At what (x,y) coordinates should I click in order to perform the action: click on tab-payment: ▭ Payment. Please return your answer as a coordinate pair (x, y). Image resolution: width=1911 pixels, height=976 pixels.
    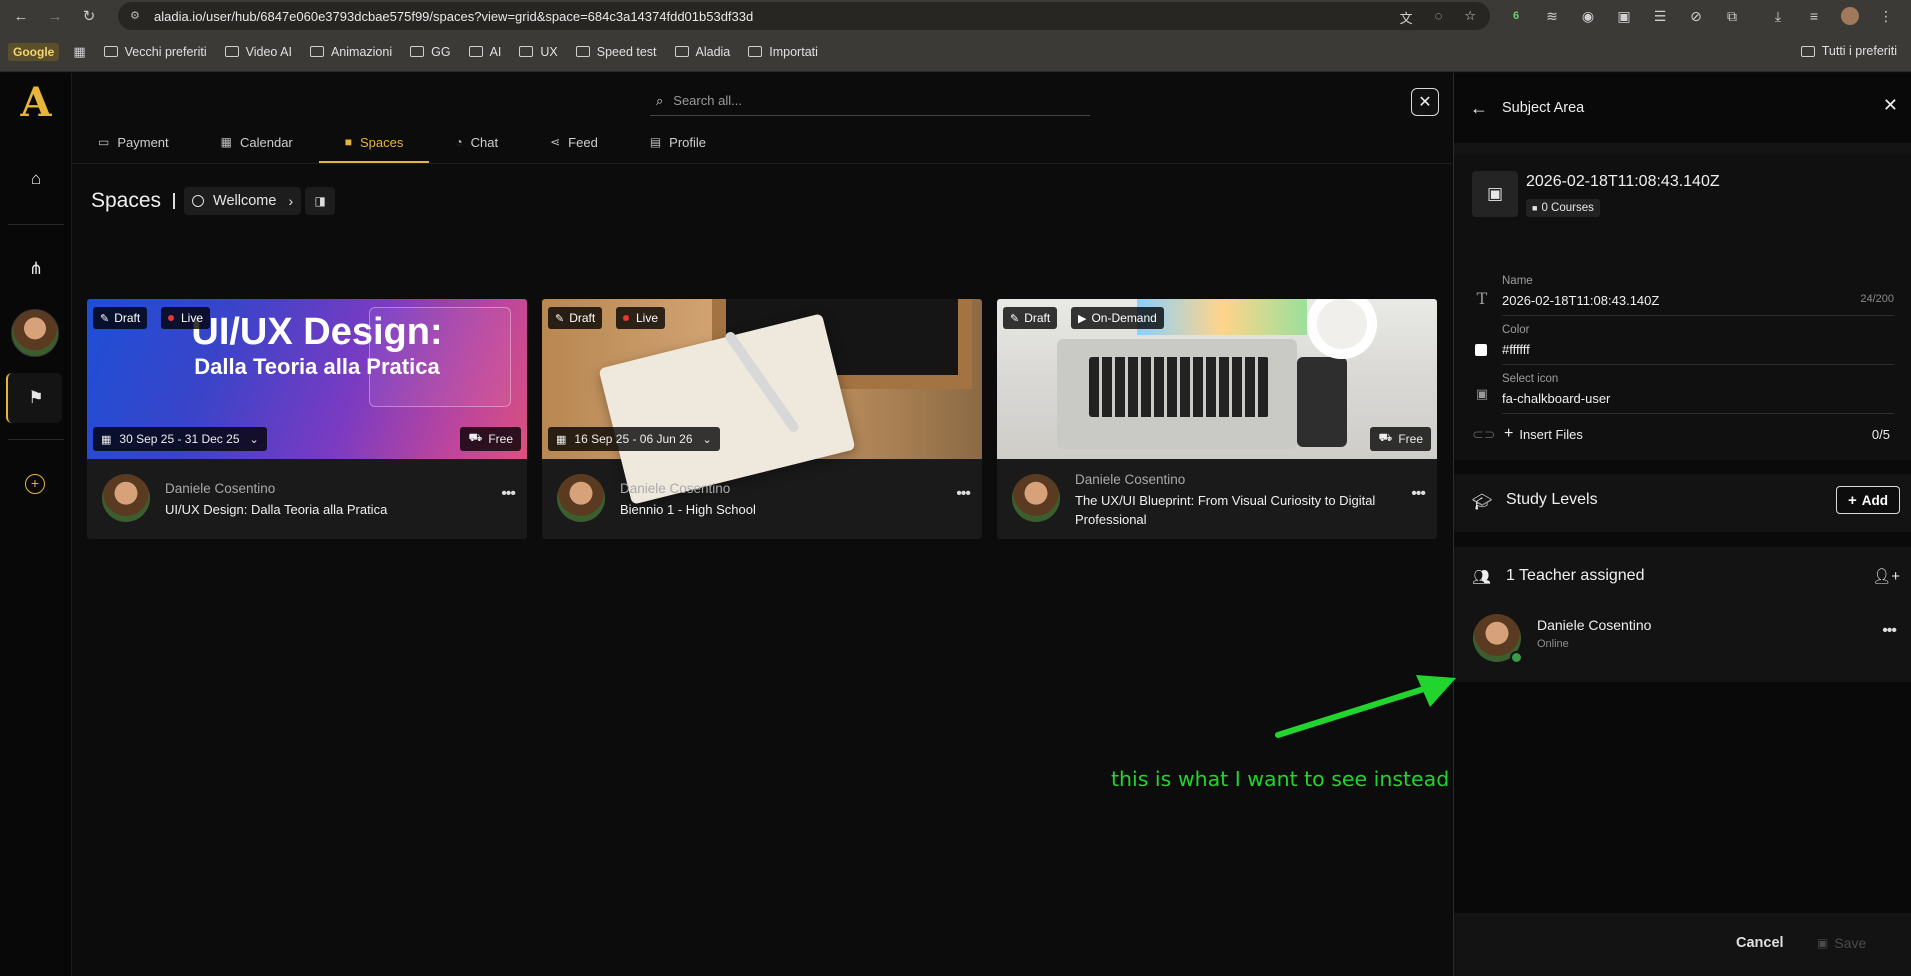
    Looking at the image, I should click on (133, 142).